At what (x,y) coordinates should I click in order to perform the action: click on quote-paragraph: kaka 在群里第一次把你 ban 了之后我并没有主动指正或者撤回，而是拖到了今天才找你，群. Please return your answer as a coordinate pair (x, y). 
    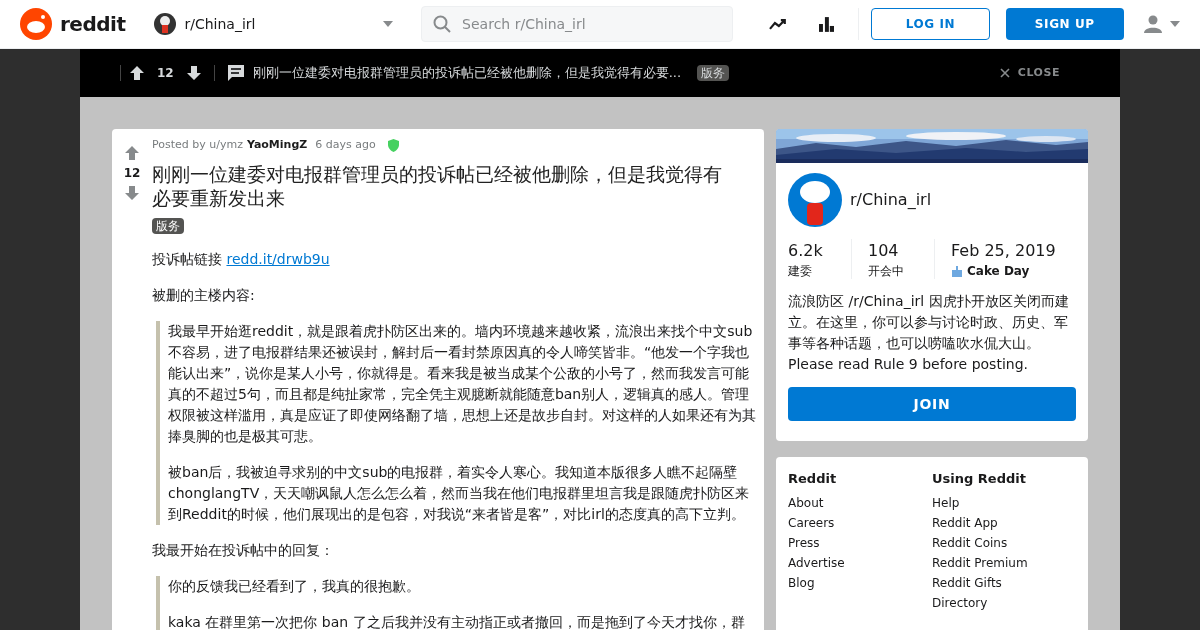
    Looking at the image, I should click on (457, 621).